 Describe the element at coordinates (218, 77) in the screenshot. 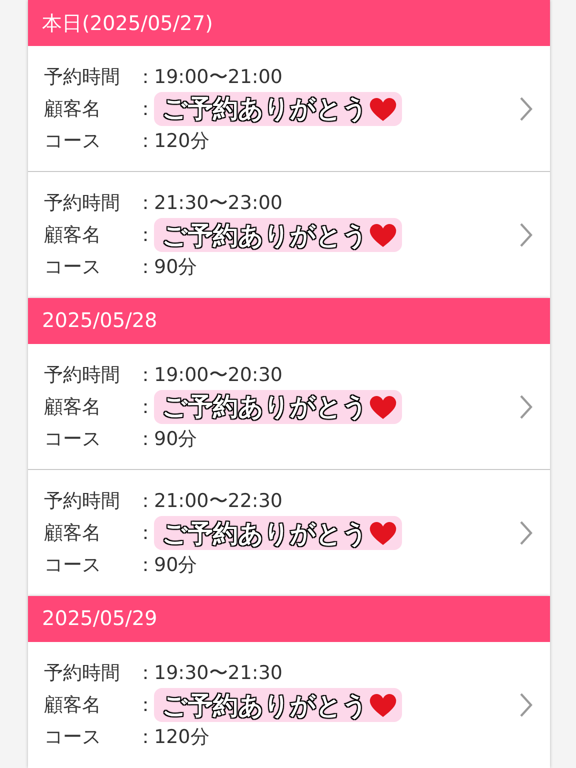

I see `field-value: 19:00〜21:00` at that location.